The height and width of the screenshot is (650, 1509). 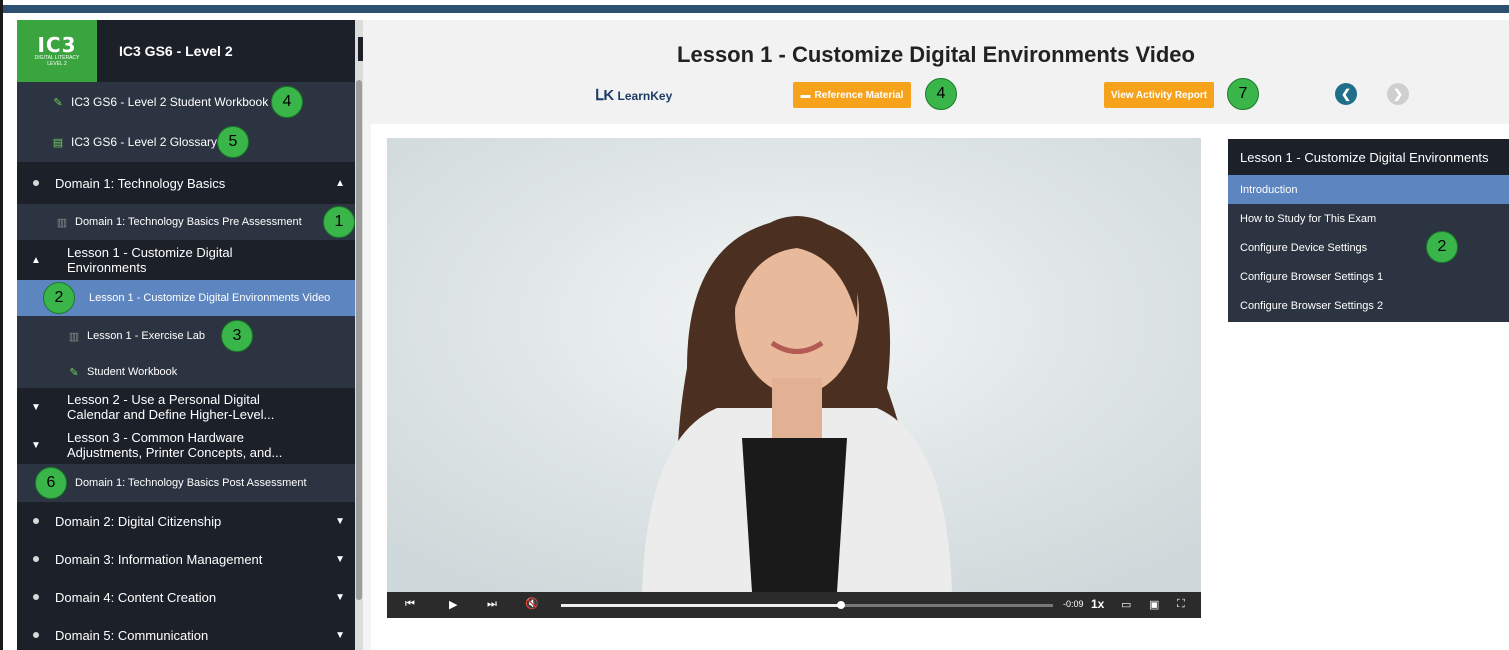 What do you see at coordinates (701, 605) in the screenshot?
I see `seek-progress` at bounding box center [701, 605].